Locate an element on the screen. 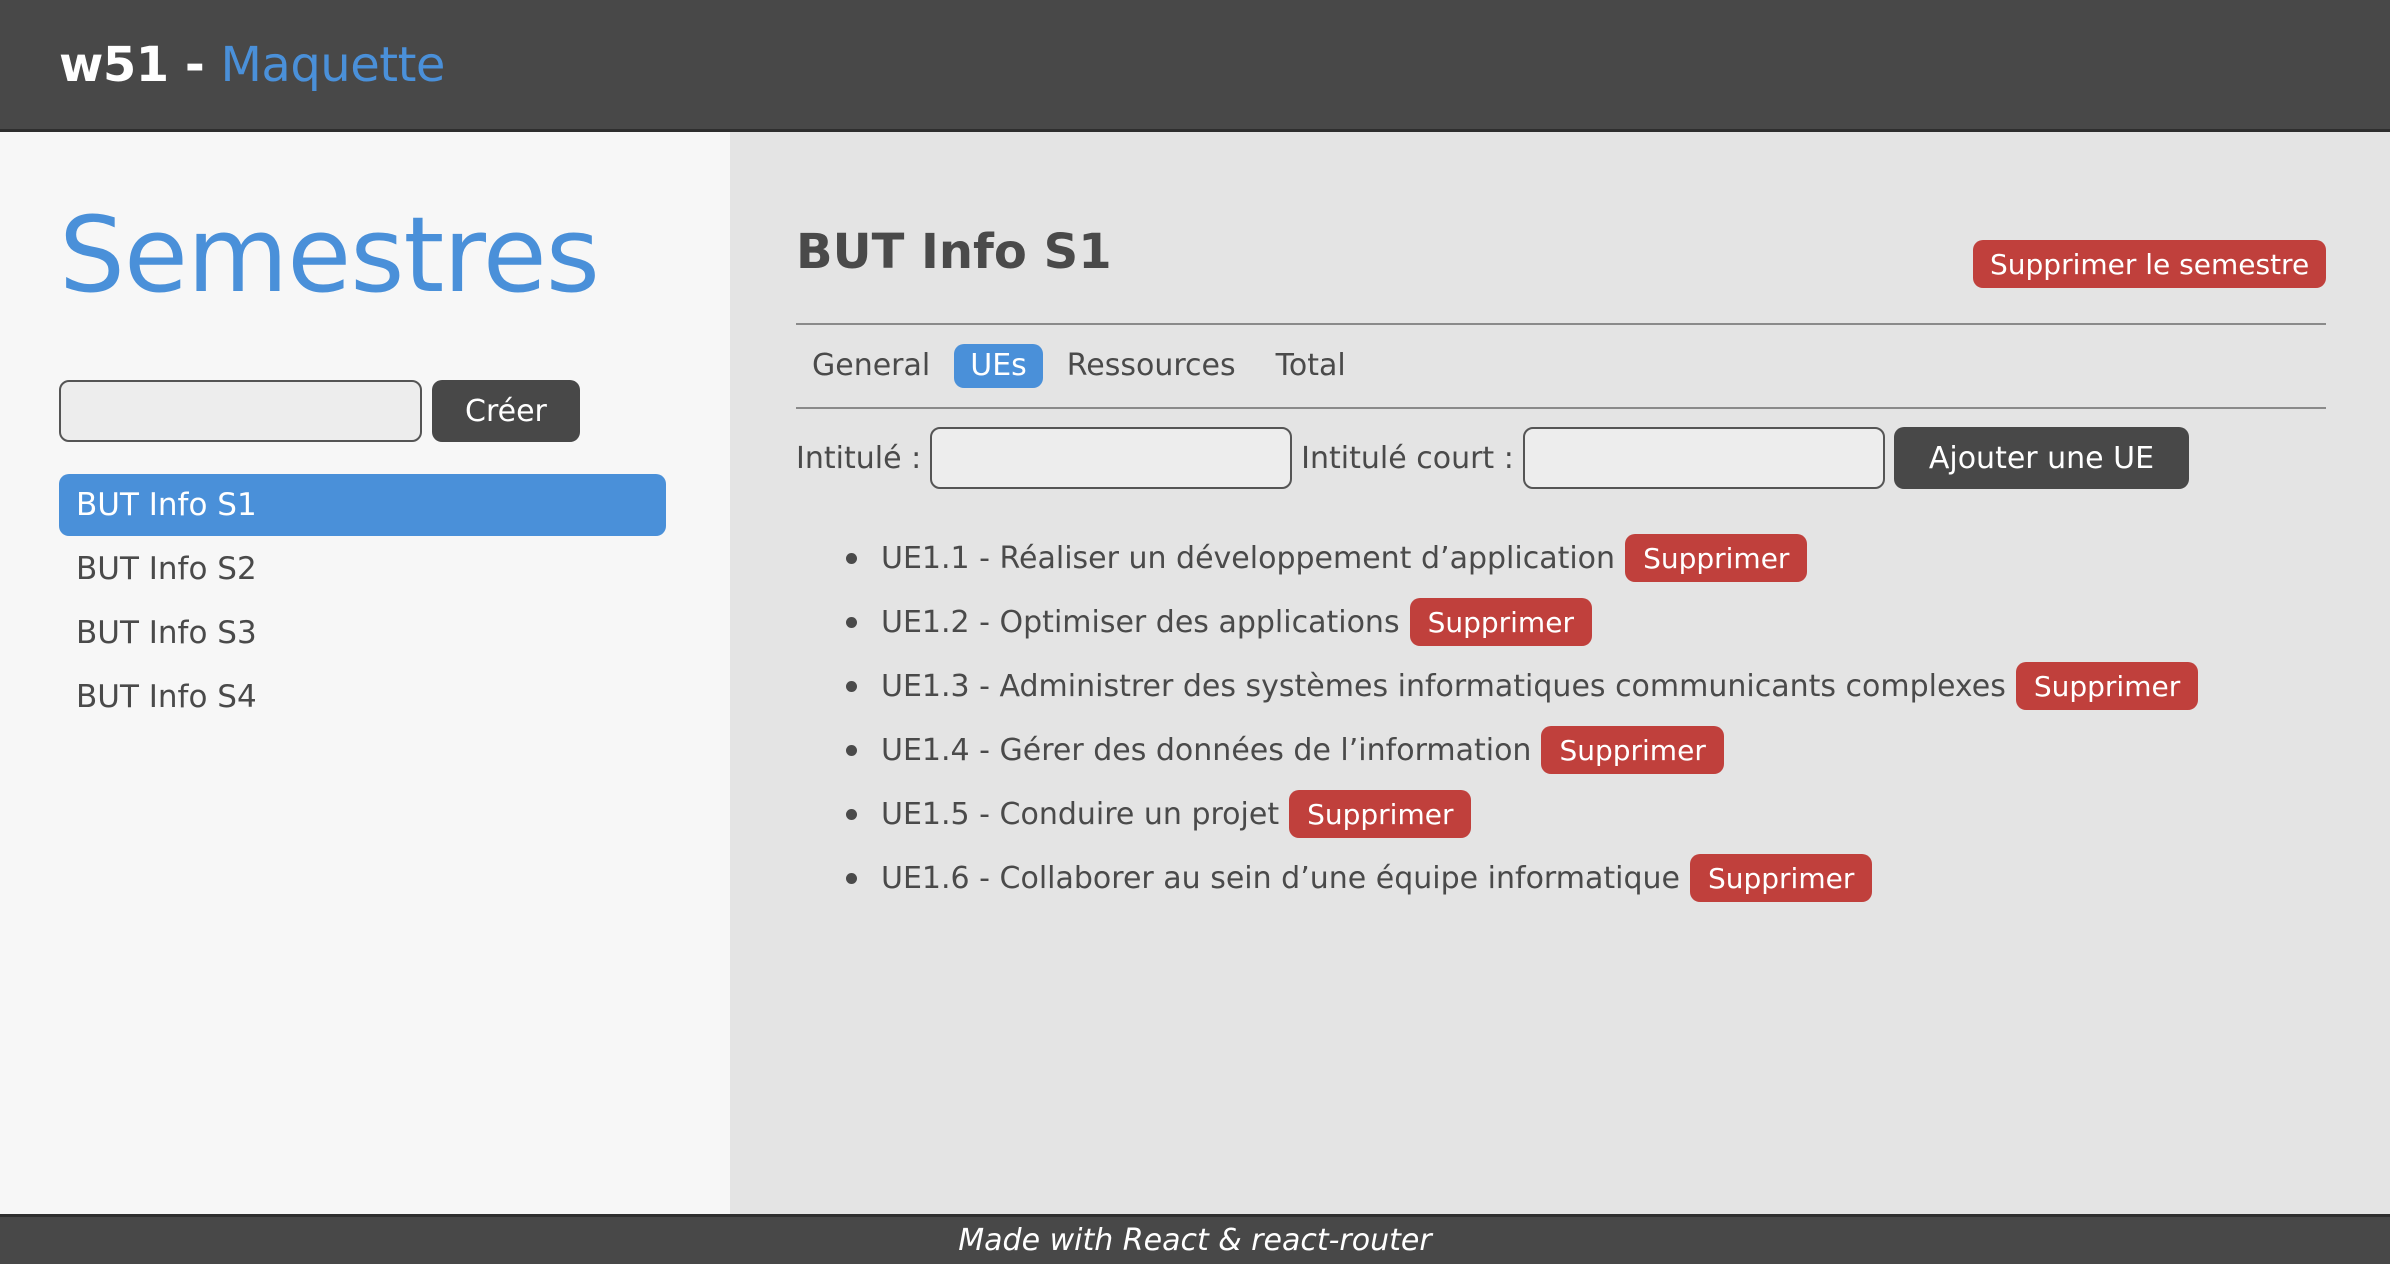 The height and width of the screenshot is (1264, 2390). tab-bar: General UEs Ressources Total is located at coordinates (1079, 366).